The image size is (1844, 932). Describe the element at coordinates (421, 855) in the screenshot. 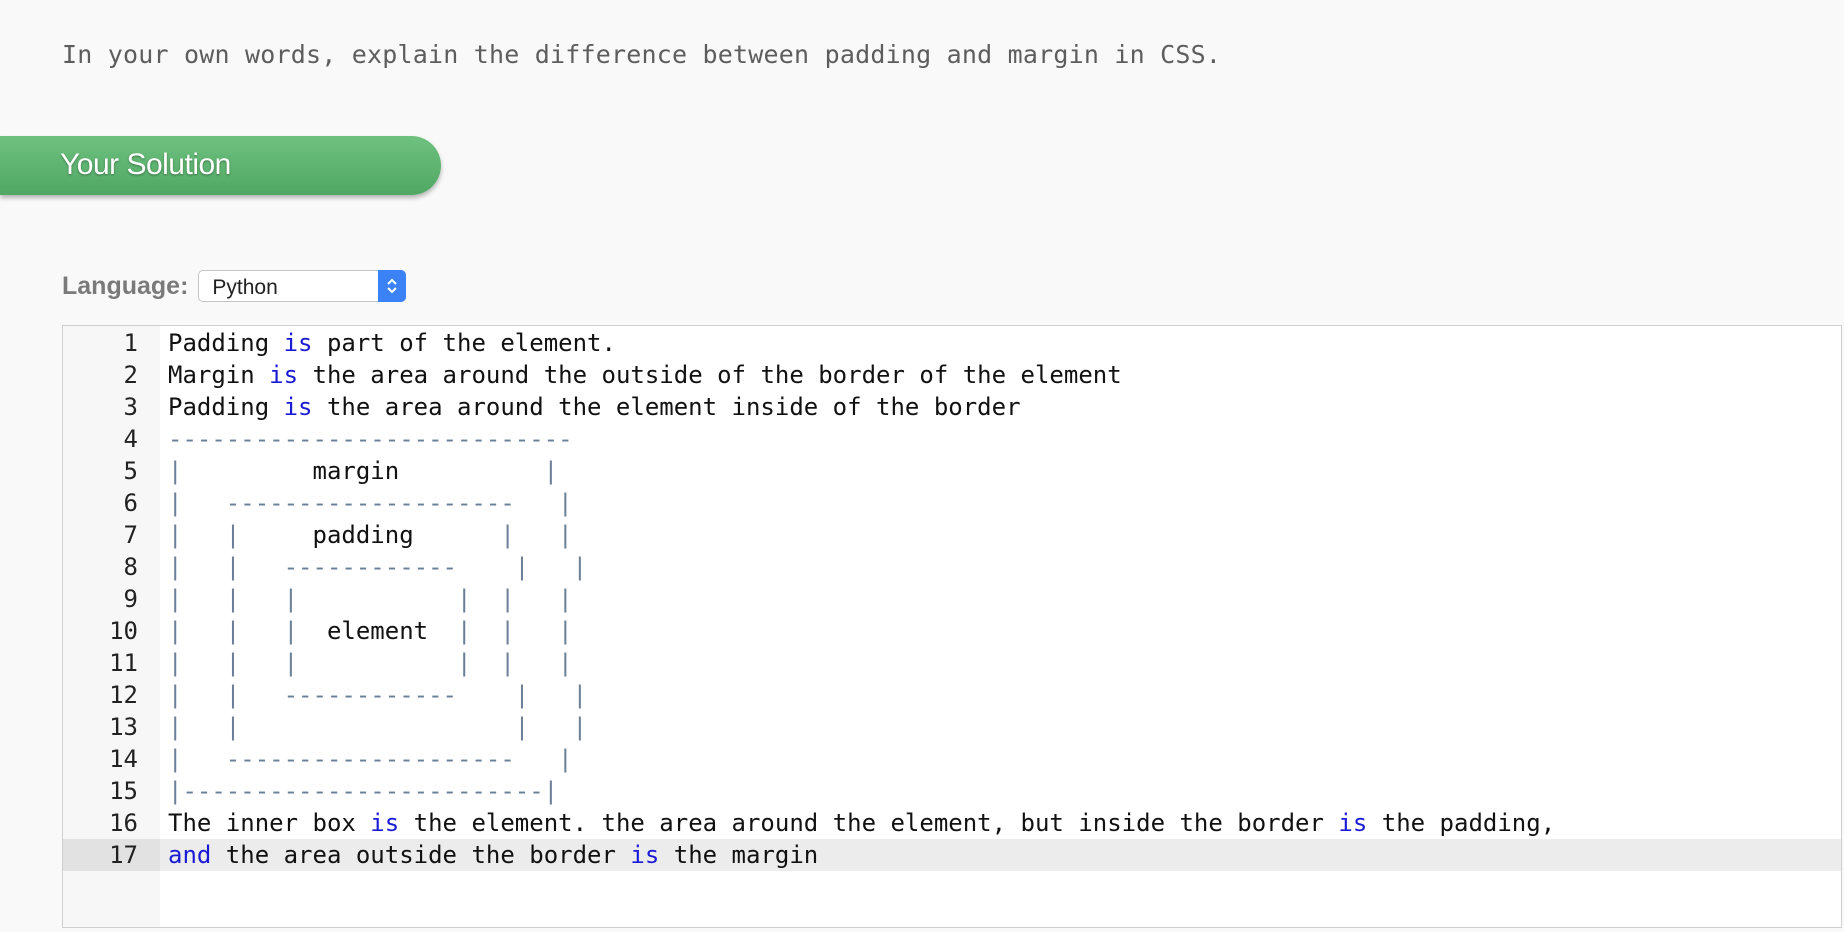

I see `text-token: the area outside the border` at that location.